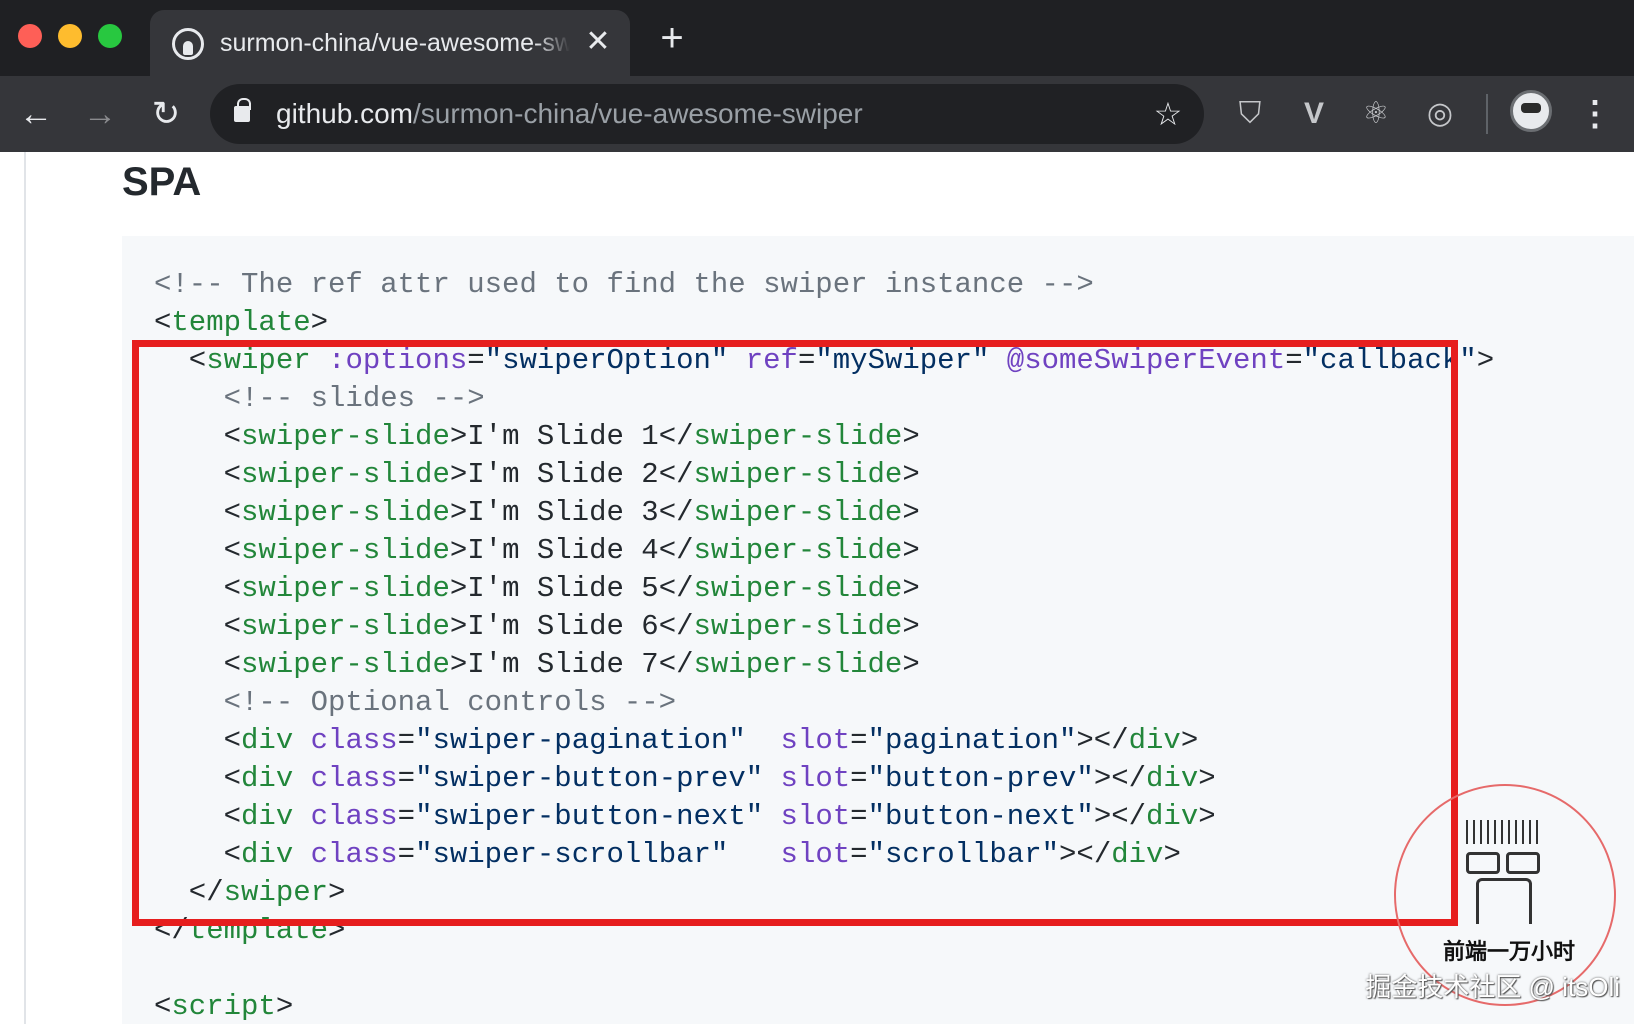 The image size is (1634, 1024). Describe the element at coordinates (1376, 114) in the screenshot. I see `react-devtools-icon: ⚛` at that location.